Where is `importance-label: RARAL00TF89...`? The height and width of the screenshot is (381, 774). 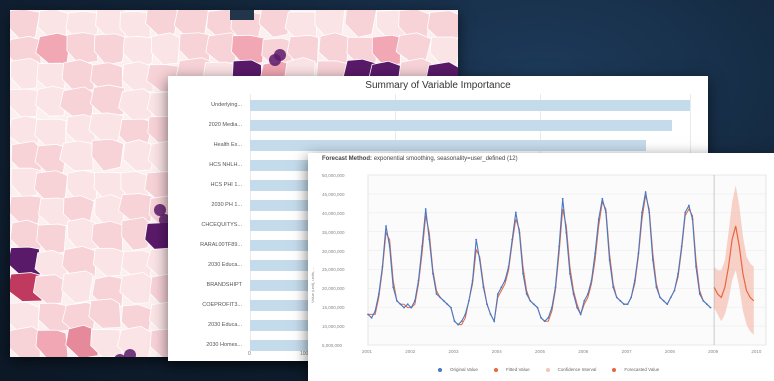
importance-label: RARAL00TF89... is located at coordinates (221, 245).